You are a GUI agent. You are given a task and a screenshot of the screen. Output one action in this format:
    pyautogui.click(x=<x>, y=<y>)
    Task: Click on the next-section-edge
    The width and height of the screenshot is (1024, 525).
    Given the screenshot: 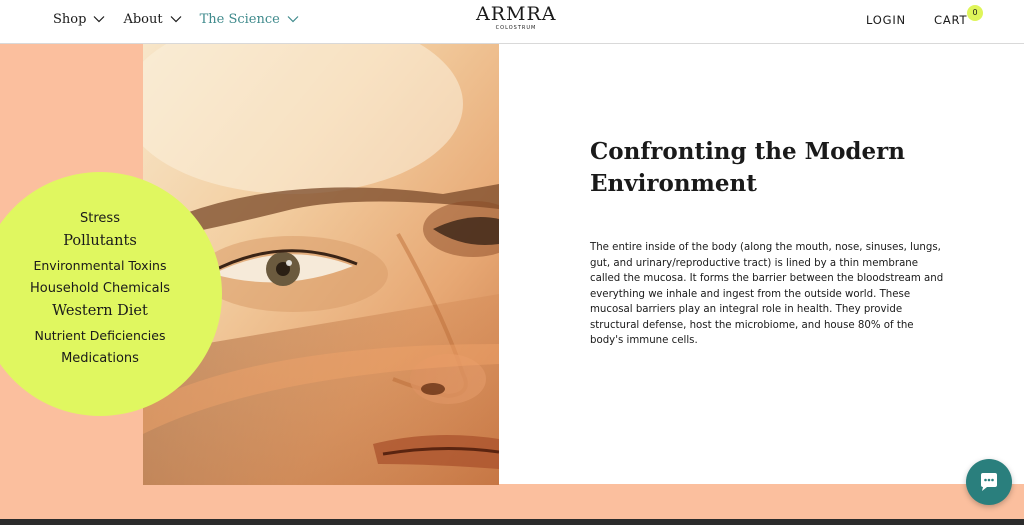 What is the action you would take?
    pyautogui.click(x=512, y=522)
    